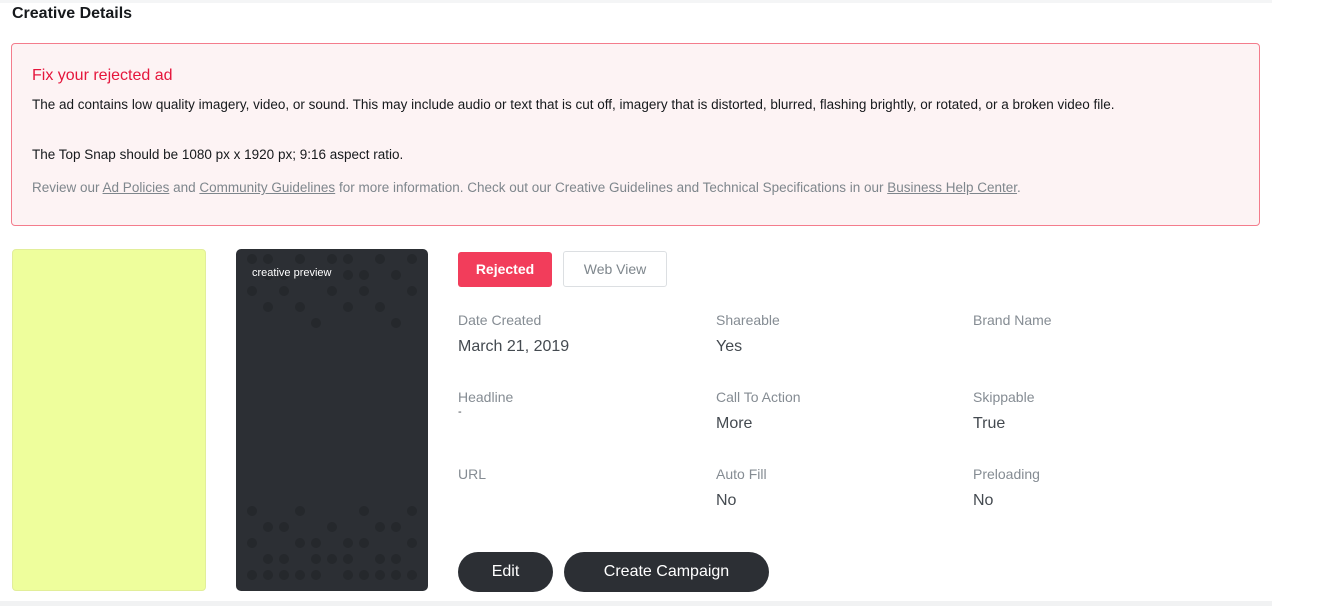  What do you see at coordinates (952, 187) in the screenshot?
I see `business-help-center-link: Business Help Center` at bounding box center [952, 187].